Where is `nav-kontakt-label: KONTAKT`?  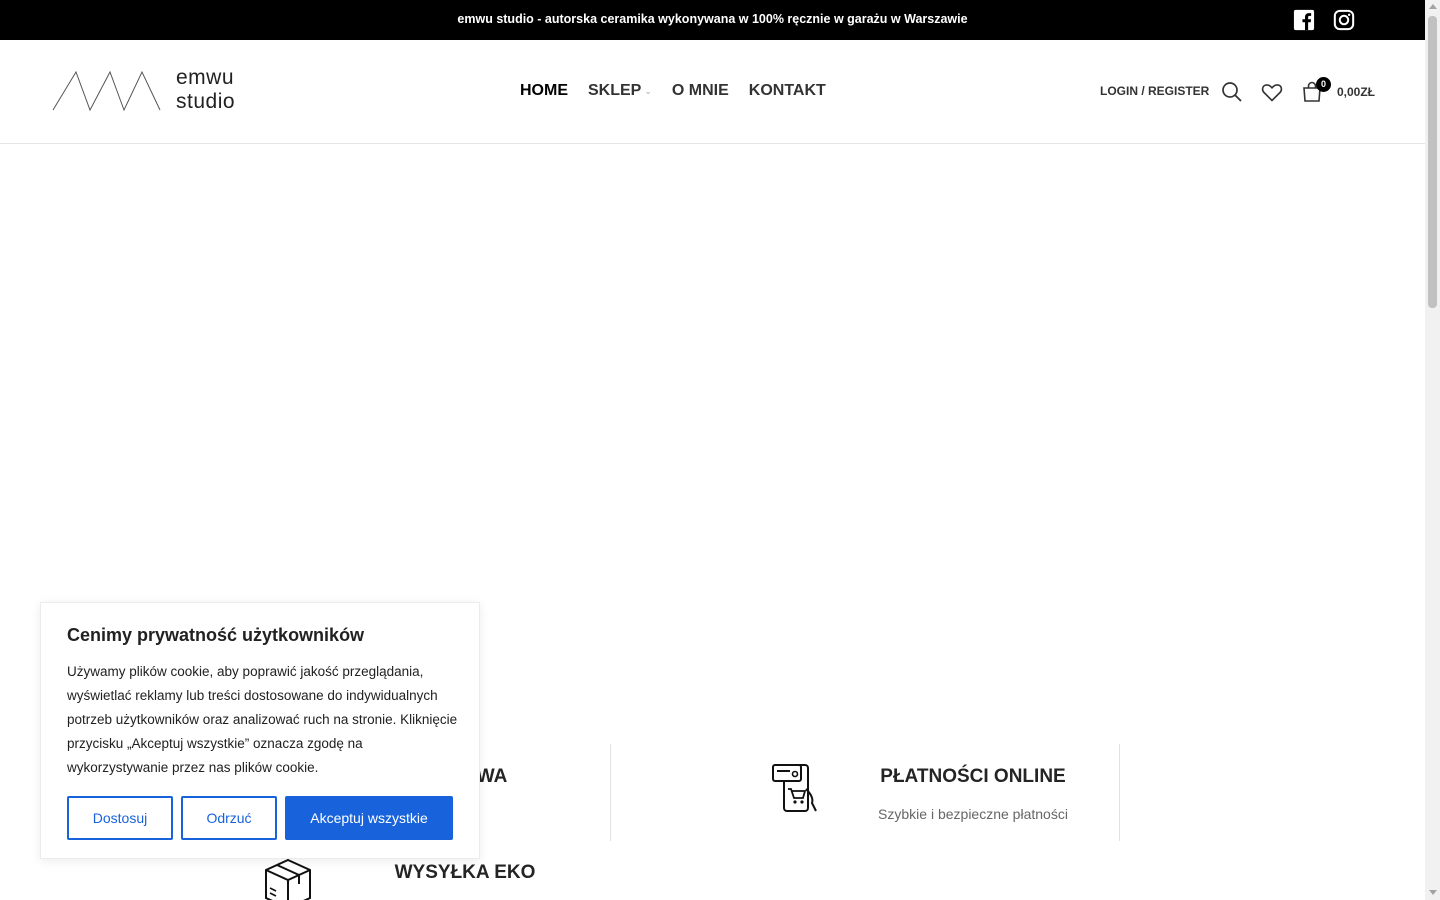 nav-kontakt-label: KONTAKT is located at coordinates (787, 90).